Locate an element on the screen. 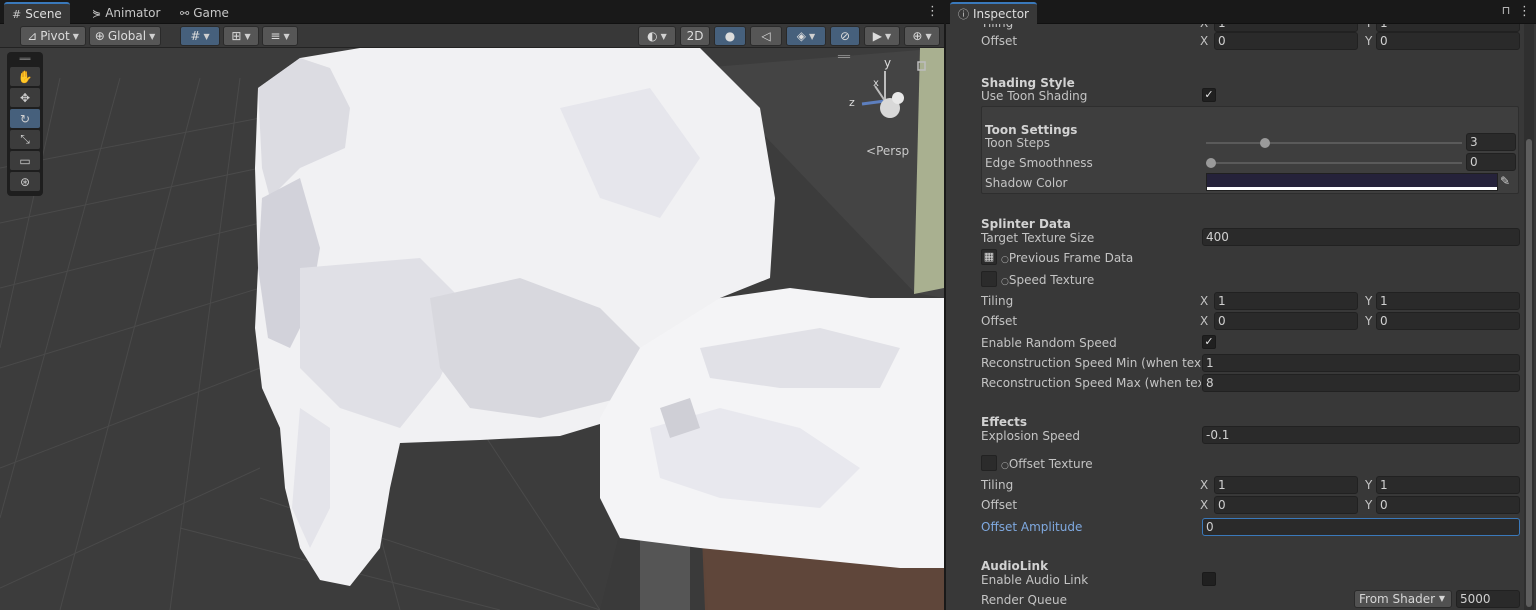  shadow-color-label: Shadow Color is located at coordinates (1026, 183).